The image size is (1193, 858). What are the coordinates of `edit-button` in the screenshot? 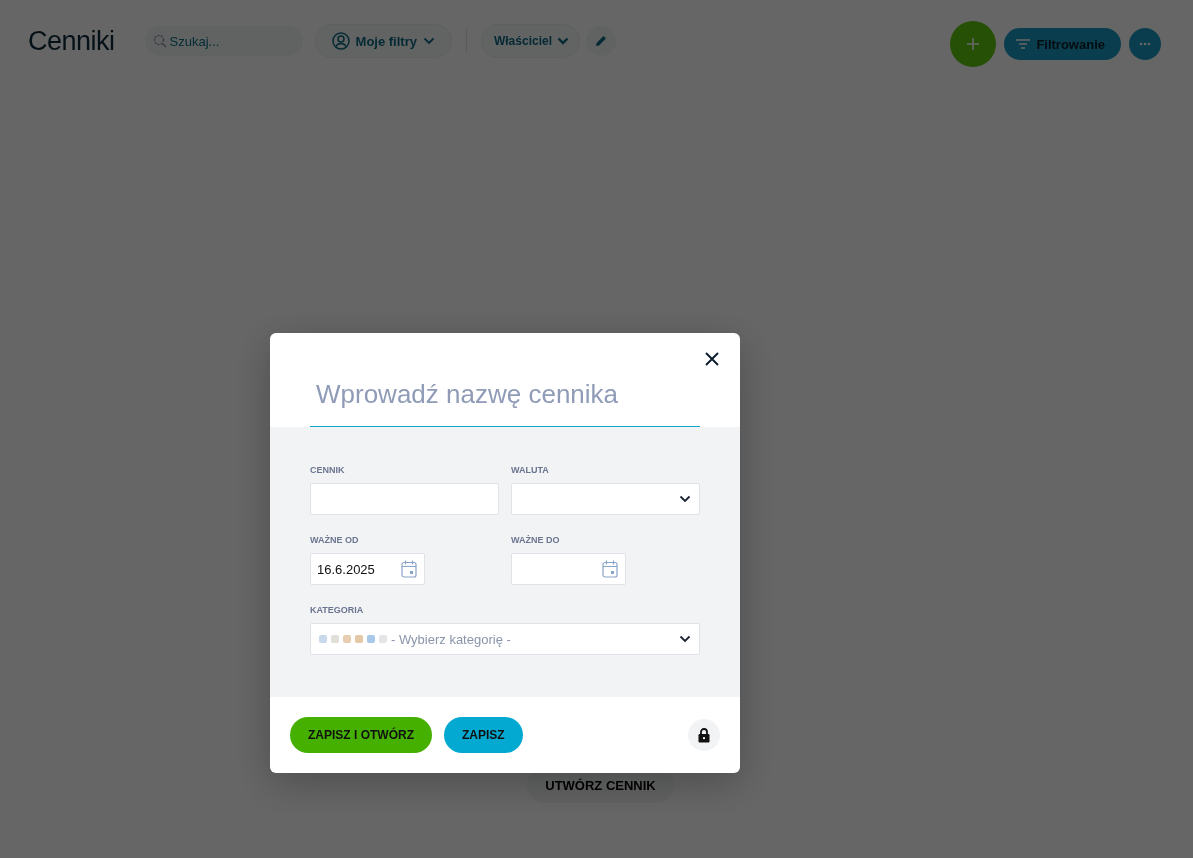 It's located at (601, 41).